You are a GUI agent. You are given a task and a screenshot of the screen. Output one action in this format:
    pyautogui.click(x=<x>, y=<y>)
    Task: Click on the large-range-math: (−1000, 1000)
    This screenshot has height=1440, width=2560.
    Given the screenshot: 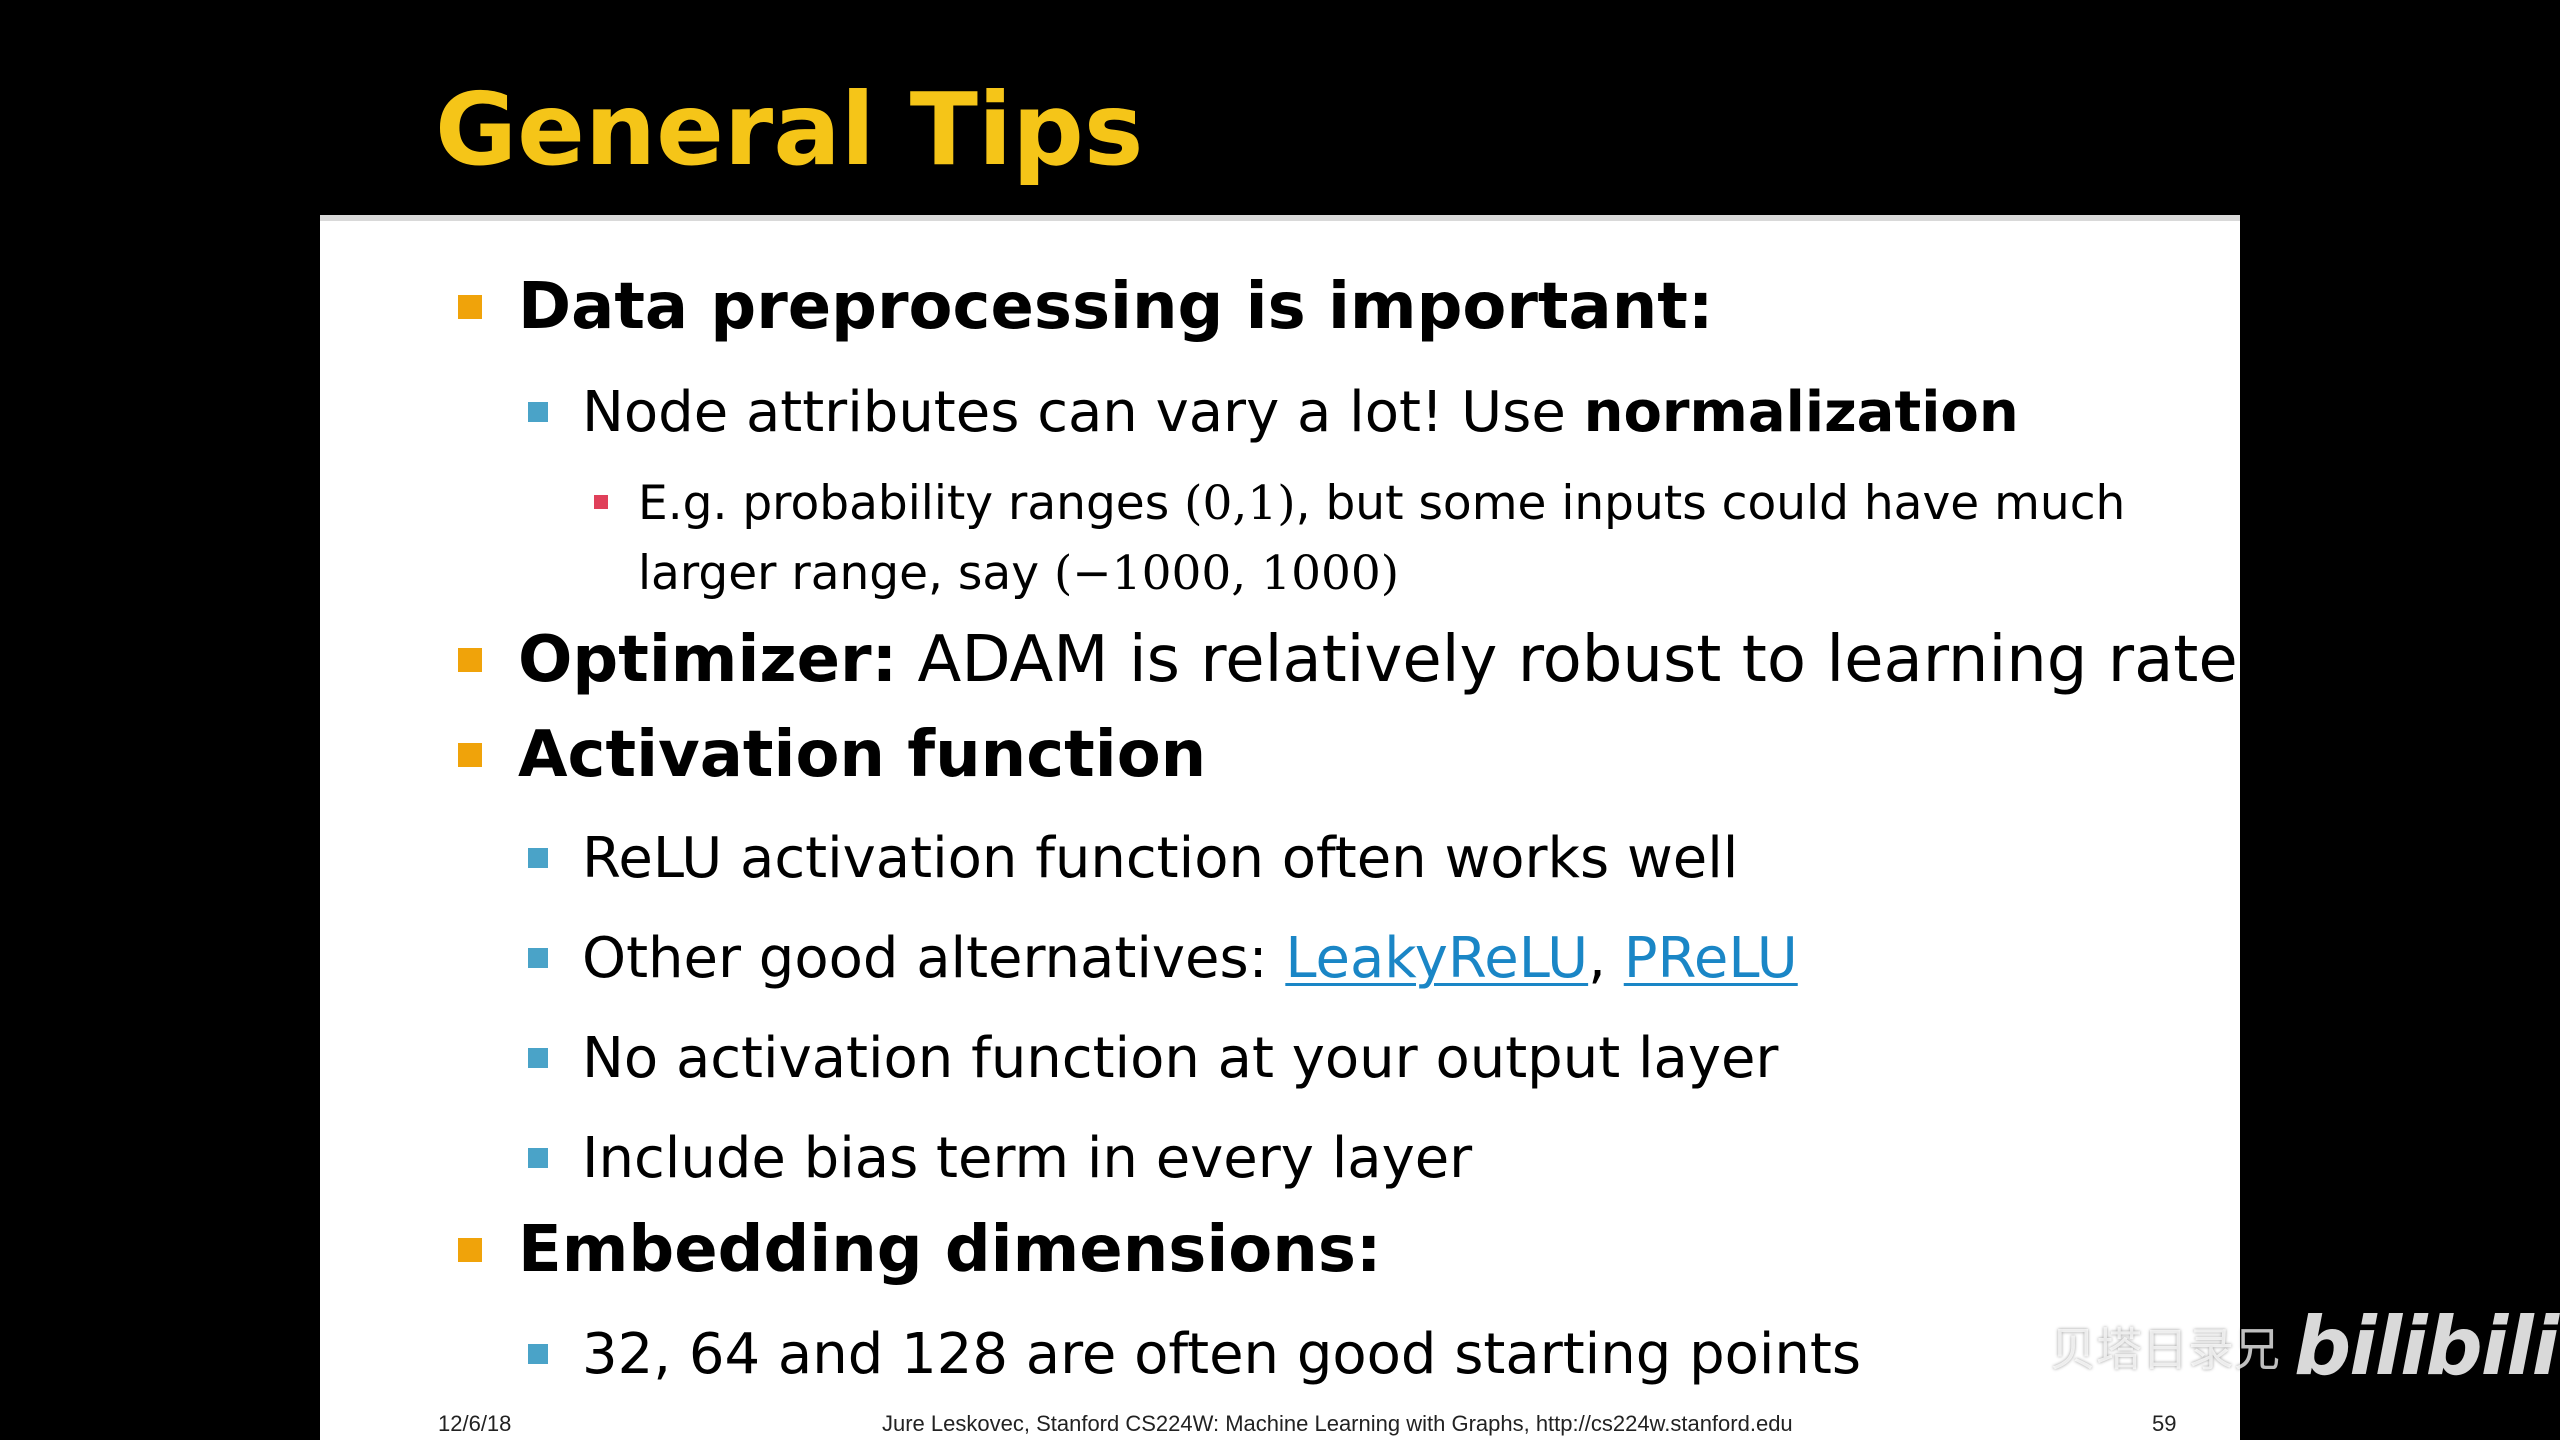 What is the action you would take?
    pyautogui.click(x=1226, y=573)
    